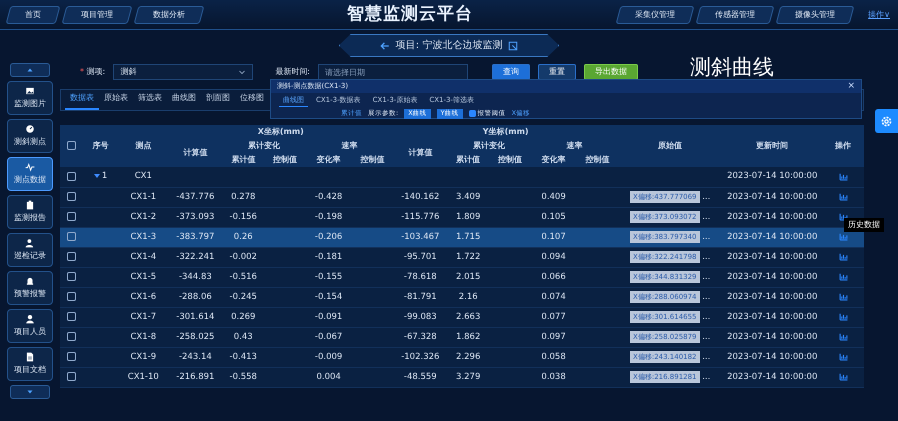 This screenshot has height=421, width=898. Describe the element at coordinates (243, 257) in the screenshot. I see `table-cell: -0.002` at that location.